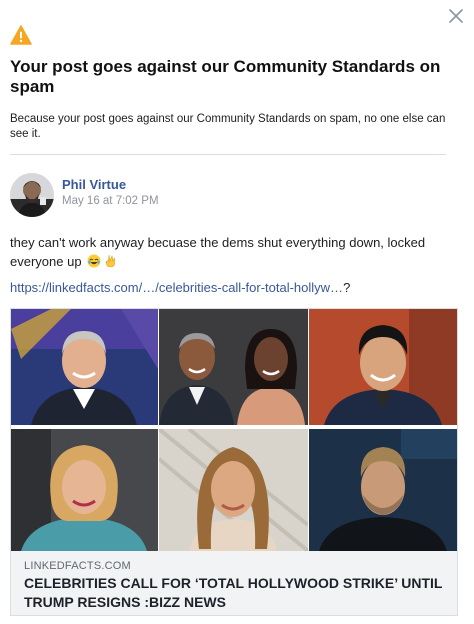 Image resolution: width=474 pixels, height=624 pixels. Describe the element at coordinates (383, 490) in the screenshot. I see `photo-6-man-beard` at that location.